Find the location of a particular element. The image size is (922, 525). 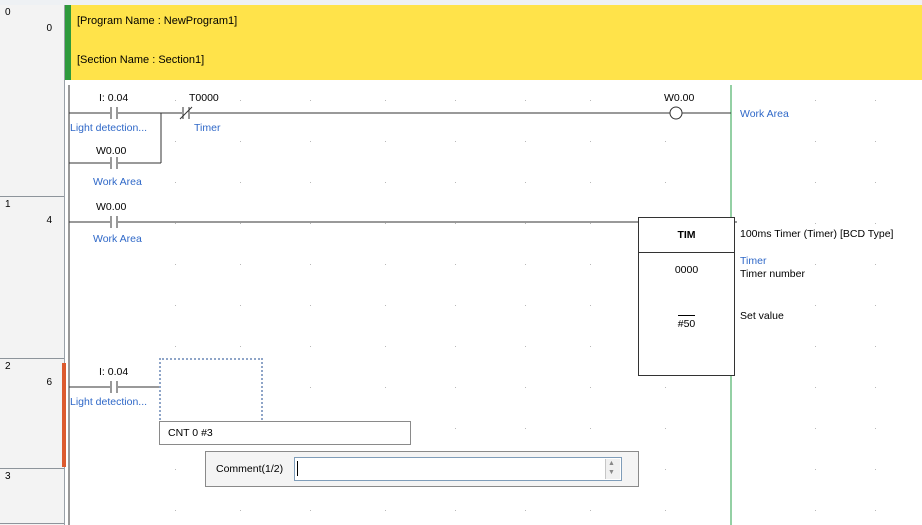

rung-number-panel: 0 0 1 4 2 6 3 is located at coordinates (33, 265).